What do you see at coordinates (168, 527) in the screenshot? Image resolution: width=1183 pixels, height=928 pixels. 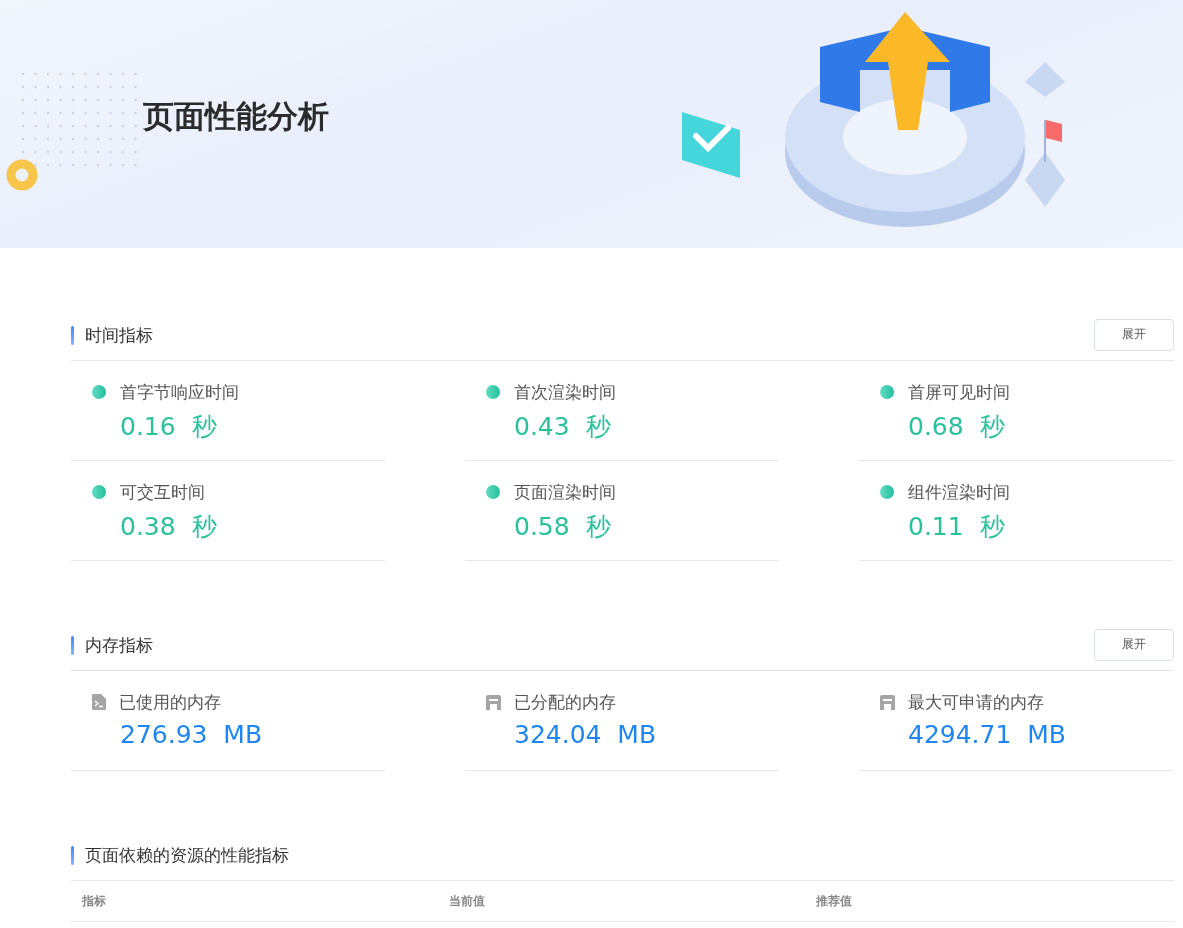 I see `metric-value: 0.38 秒` at bounding box center [168, 527].